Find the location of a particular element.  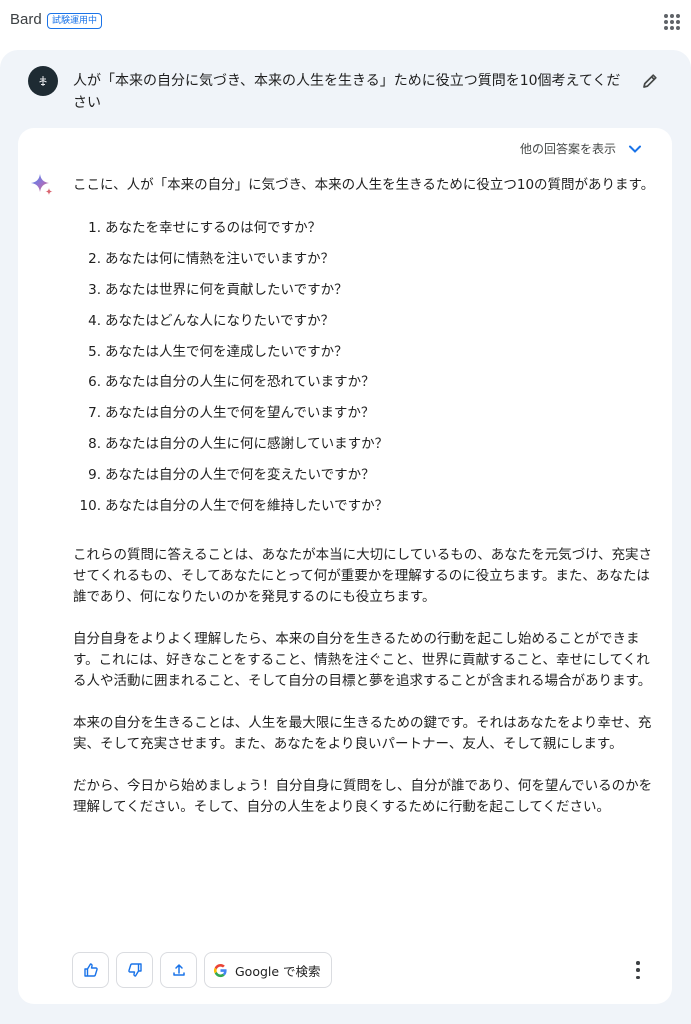

list-number: 1. is located at coordinates (94, 228).